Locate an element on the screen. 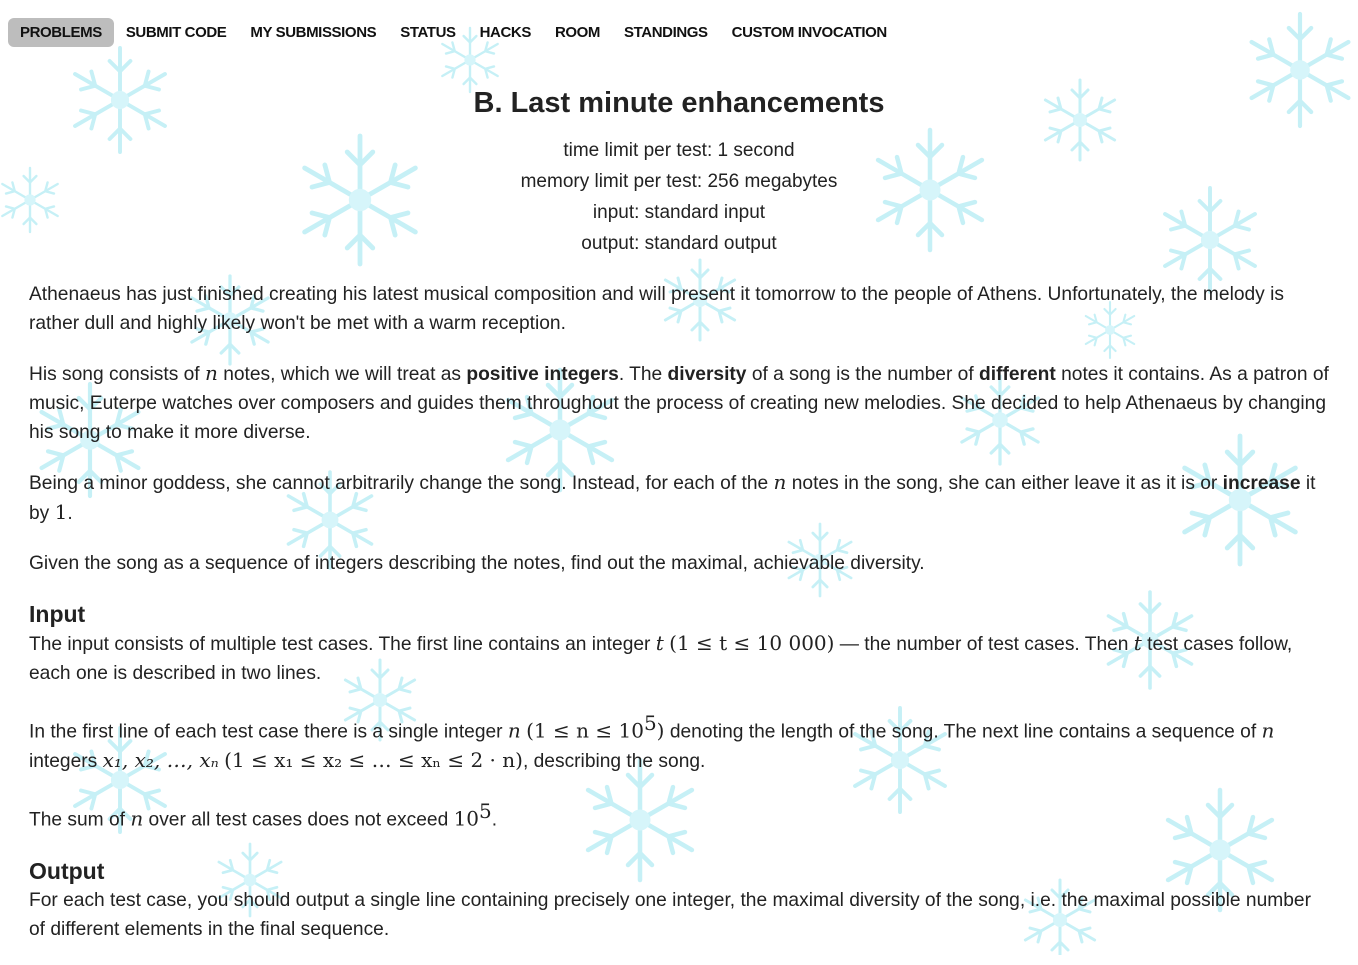 This screenshot has width=1358, height=965. text: over all test cases does not exceed is located at coordinates (298, 820).